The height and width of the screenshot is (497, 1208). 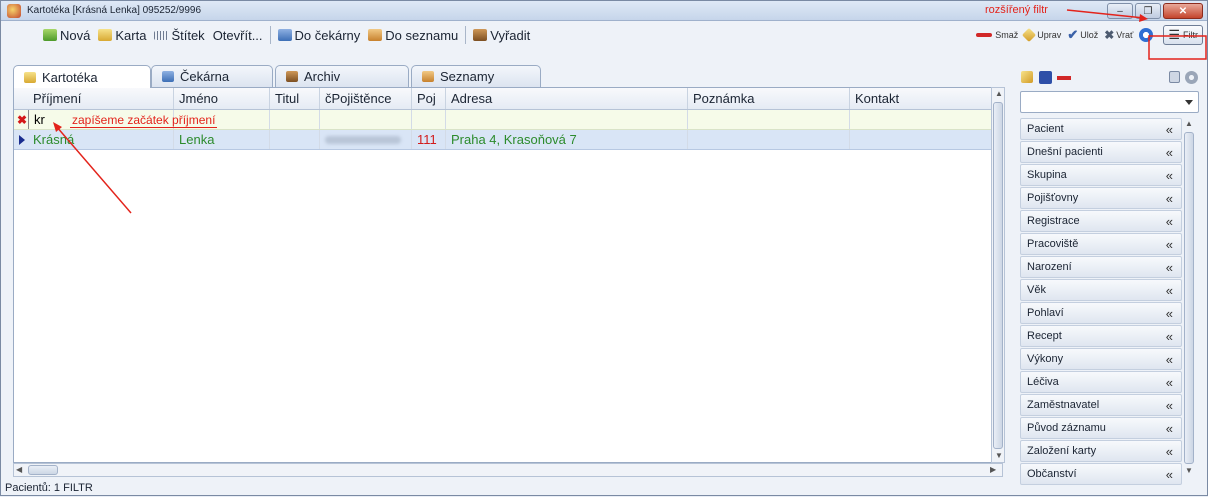 I want to click on column-header-insured-number: čPojištěnce, so click(x=366, y=98).